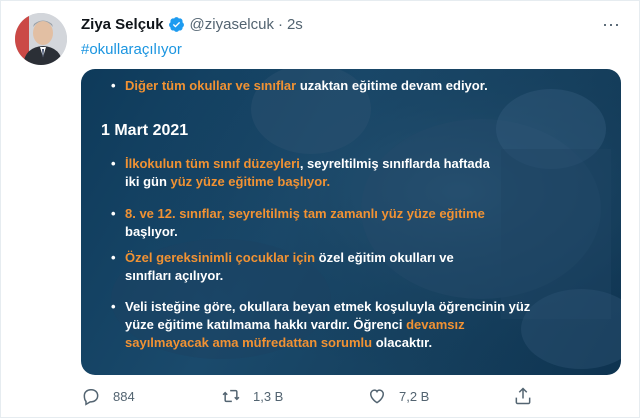  Describe the element at coordinates (131, 49) in the screenshot. I see `hashtag-link: #okullaraçılıyor` at that location.